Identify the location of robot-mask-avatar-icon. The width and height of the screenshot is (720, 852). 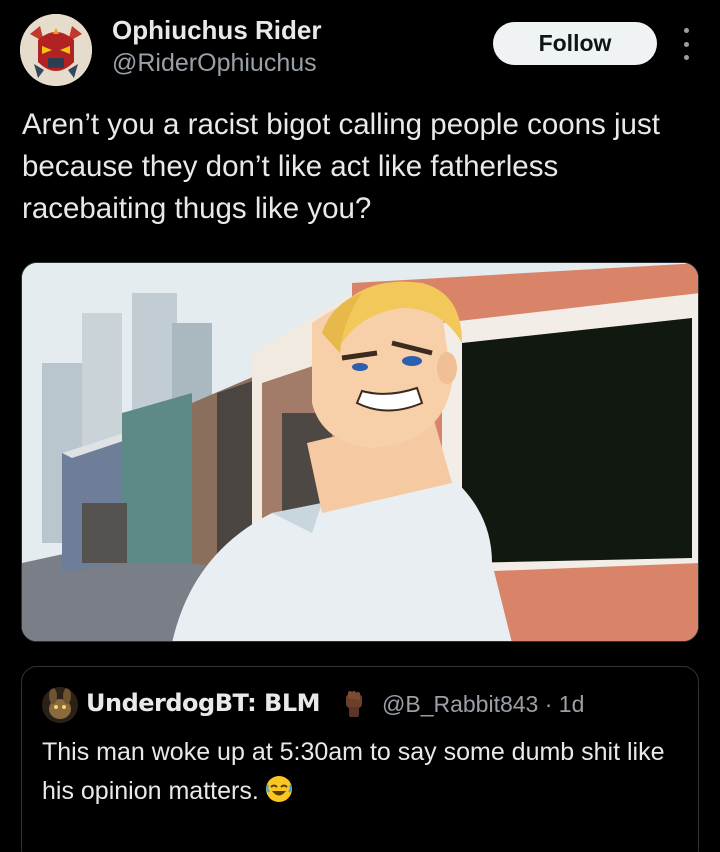
(56, 50).